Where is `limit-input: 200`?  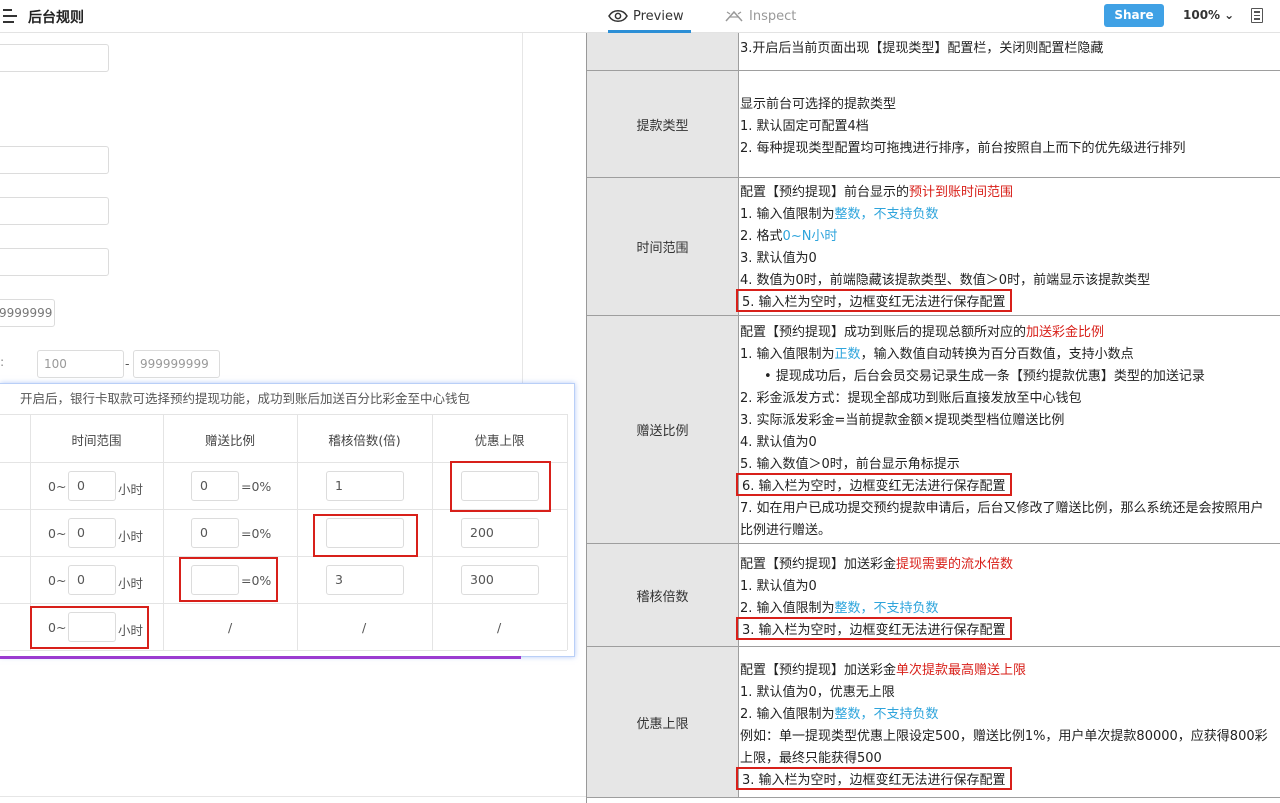 limit-input: 200 is located at coordinates (500, 533).